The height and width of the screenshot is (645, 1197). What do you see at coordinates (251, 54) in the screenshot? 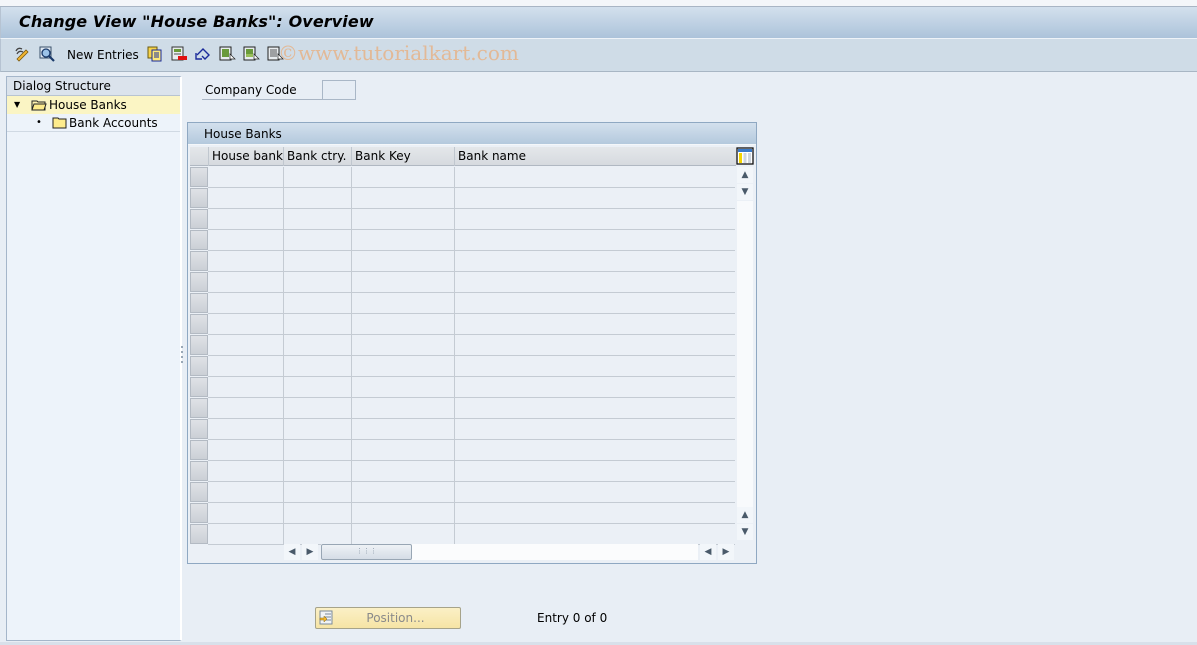
I see `select-block-icon` at bounding box center [251, 54].